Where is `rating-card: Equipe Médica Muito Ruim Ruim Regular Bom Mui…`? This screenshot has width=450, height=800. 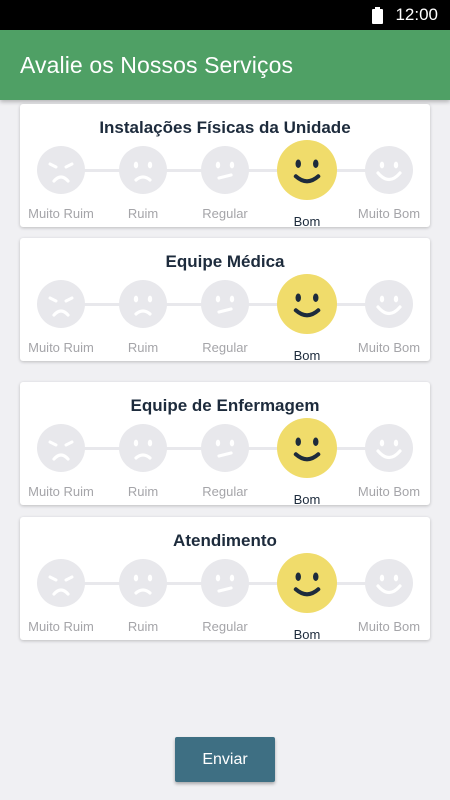
rating-card: Equipe Médica Muito Ruim Ruim Regular Bom Mui… is located at coordinates (225, 300).